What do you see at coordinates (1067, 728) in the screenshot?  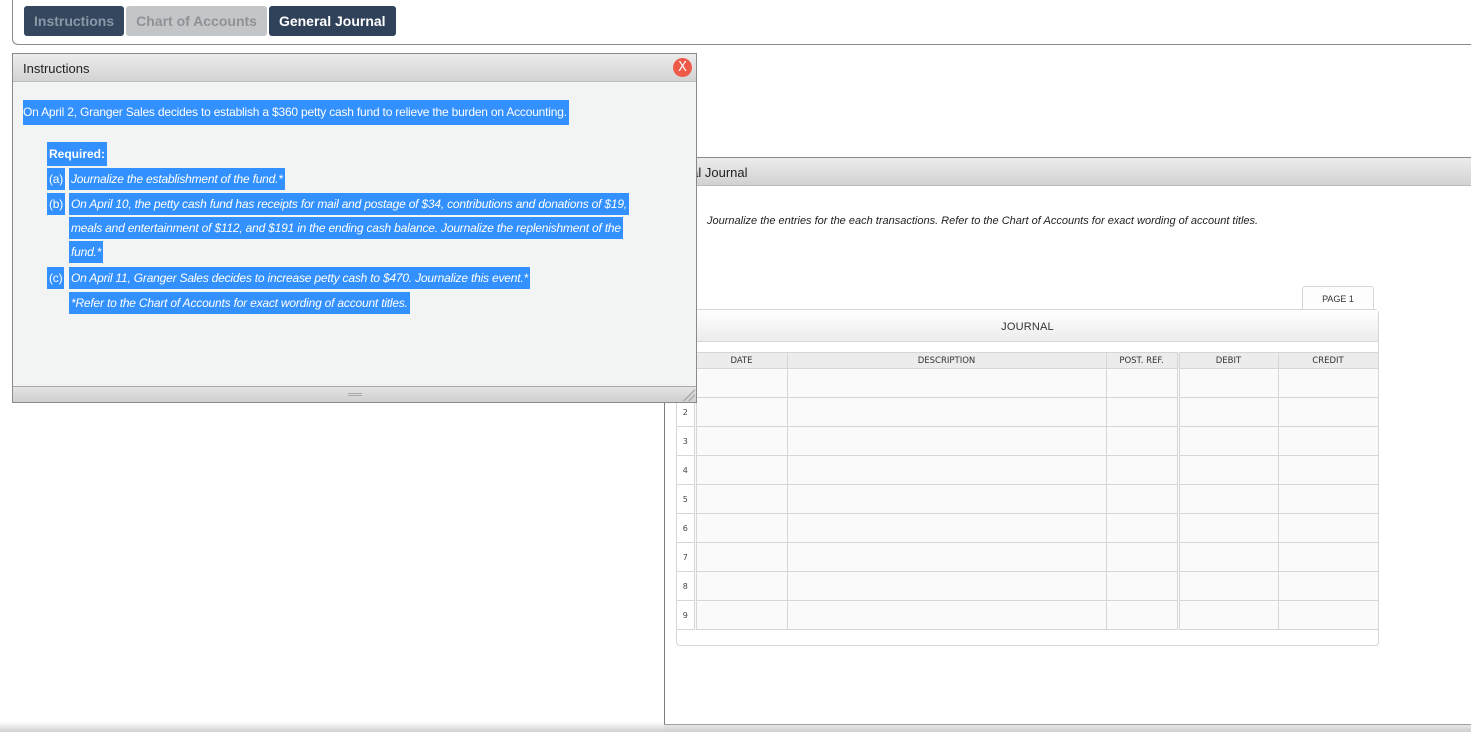 I see `bottom-scroll-area-right` at bounding box center [1067, 728].